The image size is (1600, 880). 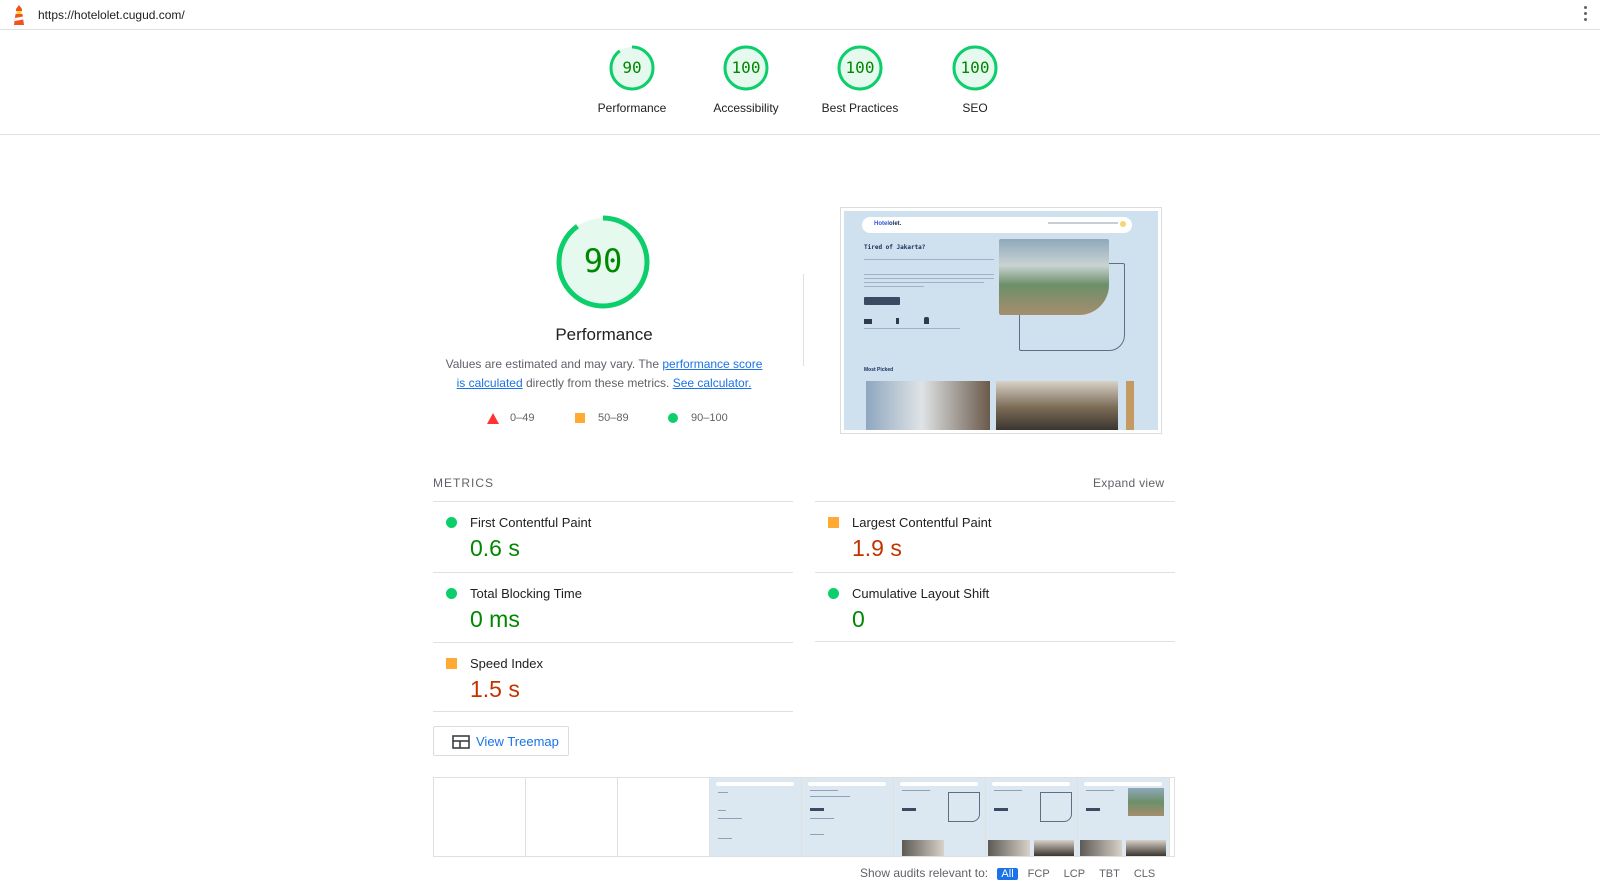 What do you see at coordinates (897, 321) in the screenshot?
I see `screenshot-room-icon` at bounding box center [897, 321].